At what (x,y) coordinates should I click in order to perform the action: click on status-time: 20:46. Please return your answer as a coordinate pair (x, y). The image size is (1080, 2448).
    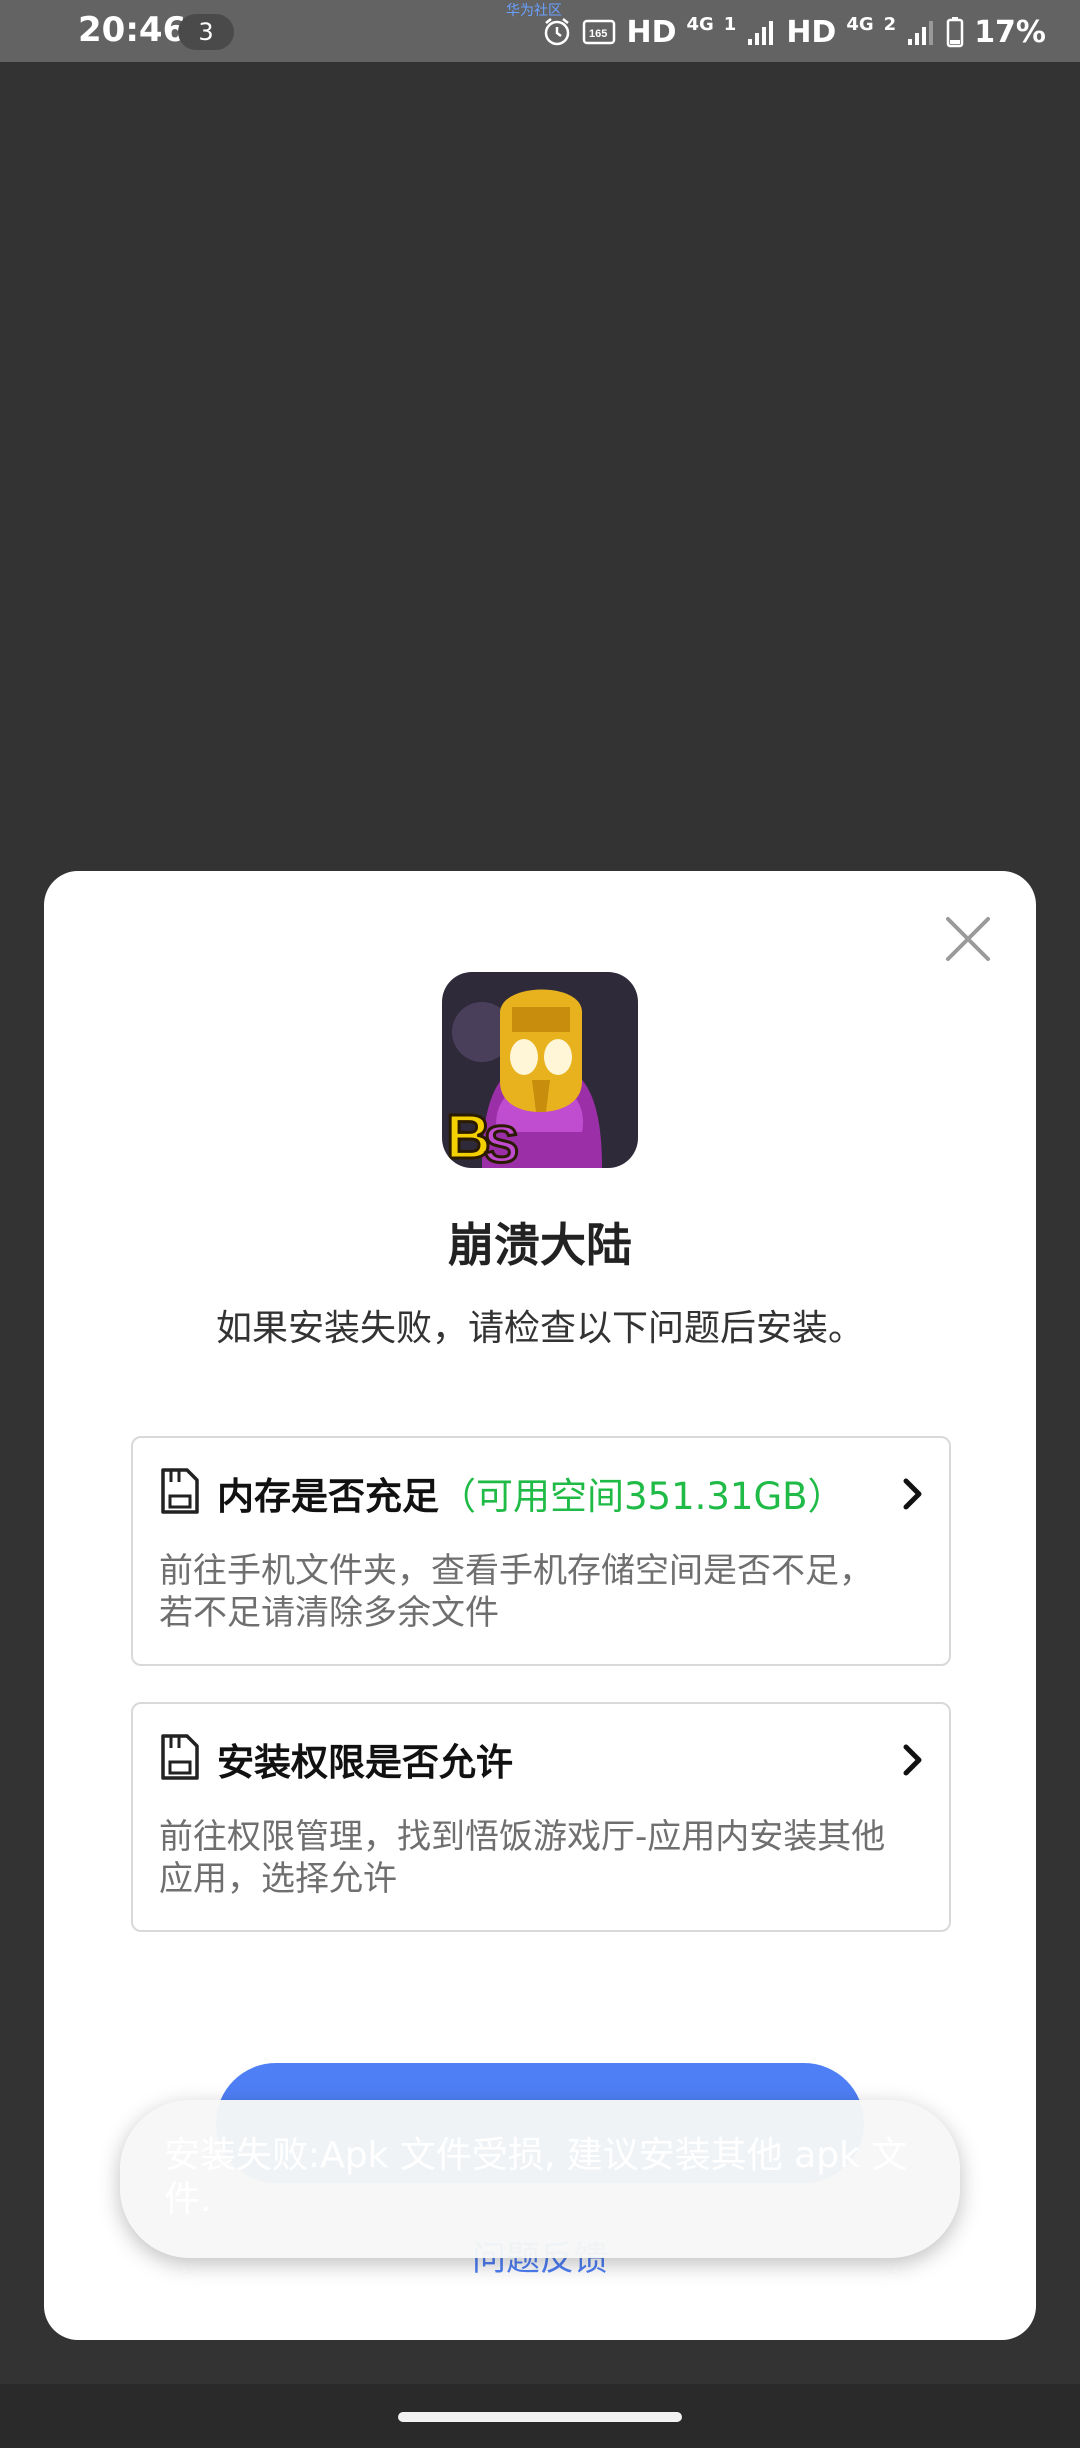
    Looking at the image, I should click on (132, 30).